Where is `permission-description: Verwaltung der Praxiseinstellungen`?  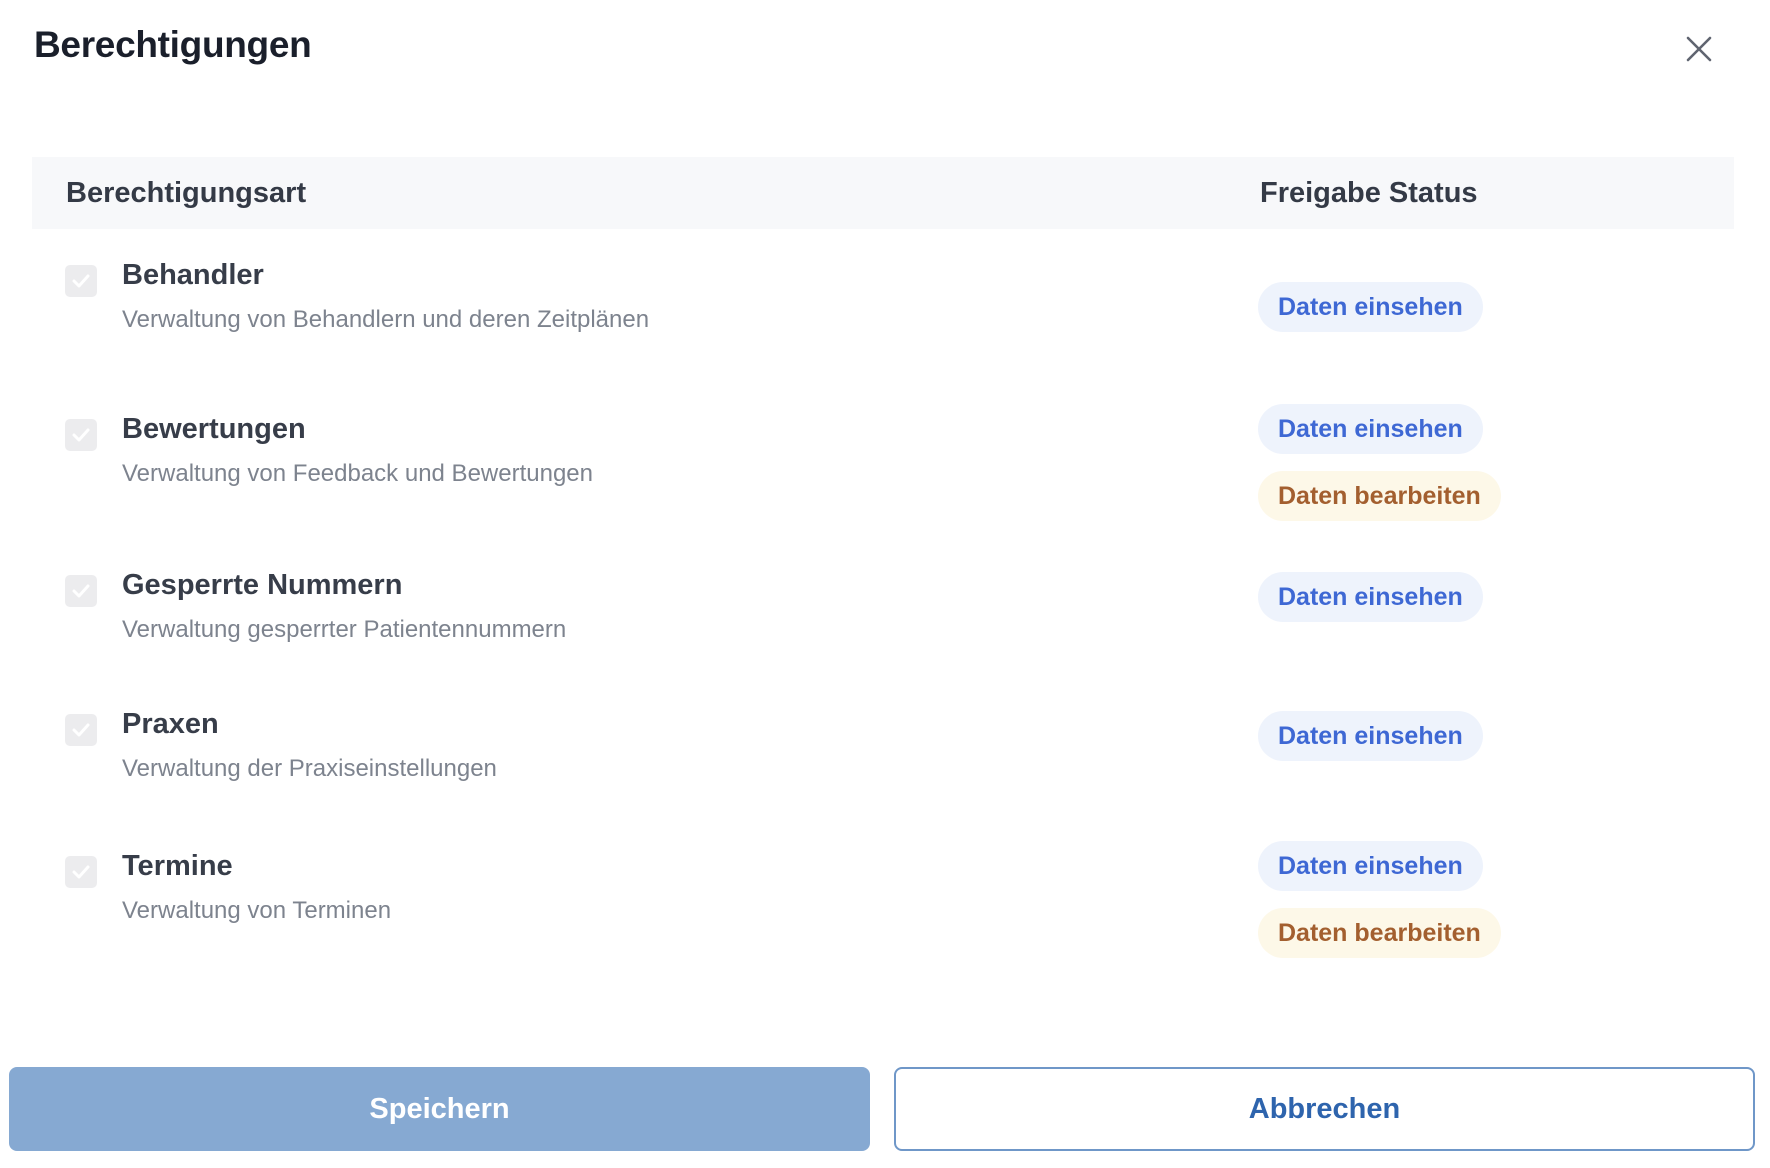
permission-description: Verwaltung der Praxiseinstellungen is located at coordinates (309, 768).